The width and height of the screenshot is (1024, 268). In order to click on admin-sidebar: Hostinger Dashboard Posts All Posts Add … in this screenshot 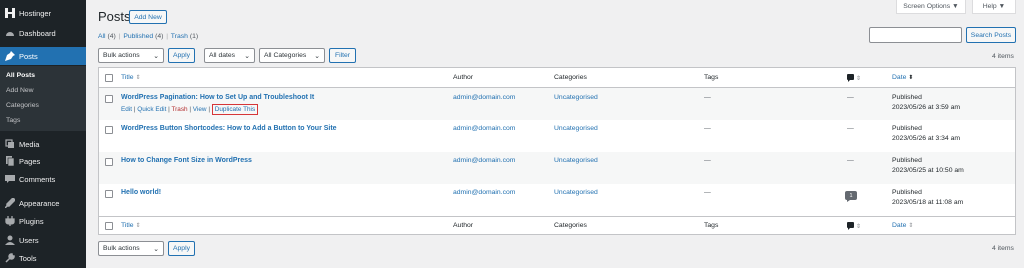, I will do `click(43, 134)`.